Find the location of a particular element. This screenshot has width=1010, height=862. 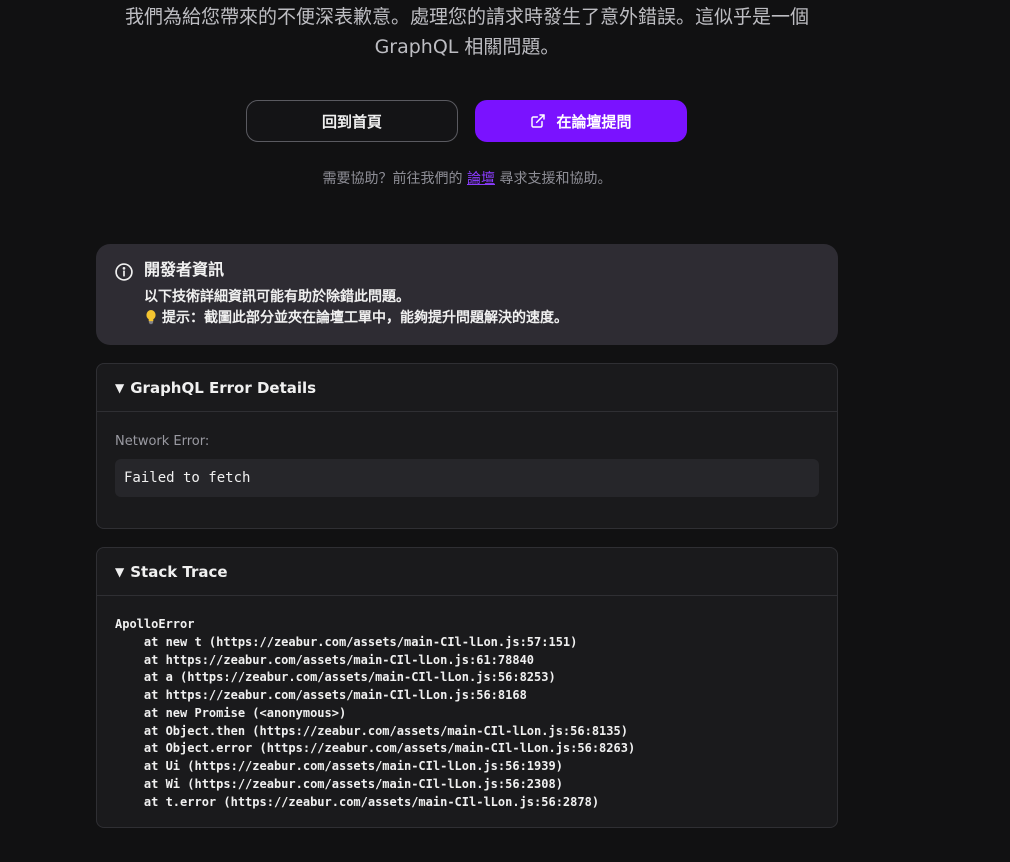

developer-info-hint: 提示：截圖此部分並夾在論壇工單中，能夠提升問題解決的速度。 is located at coordinates (356, 317).